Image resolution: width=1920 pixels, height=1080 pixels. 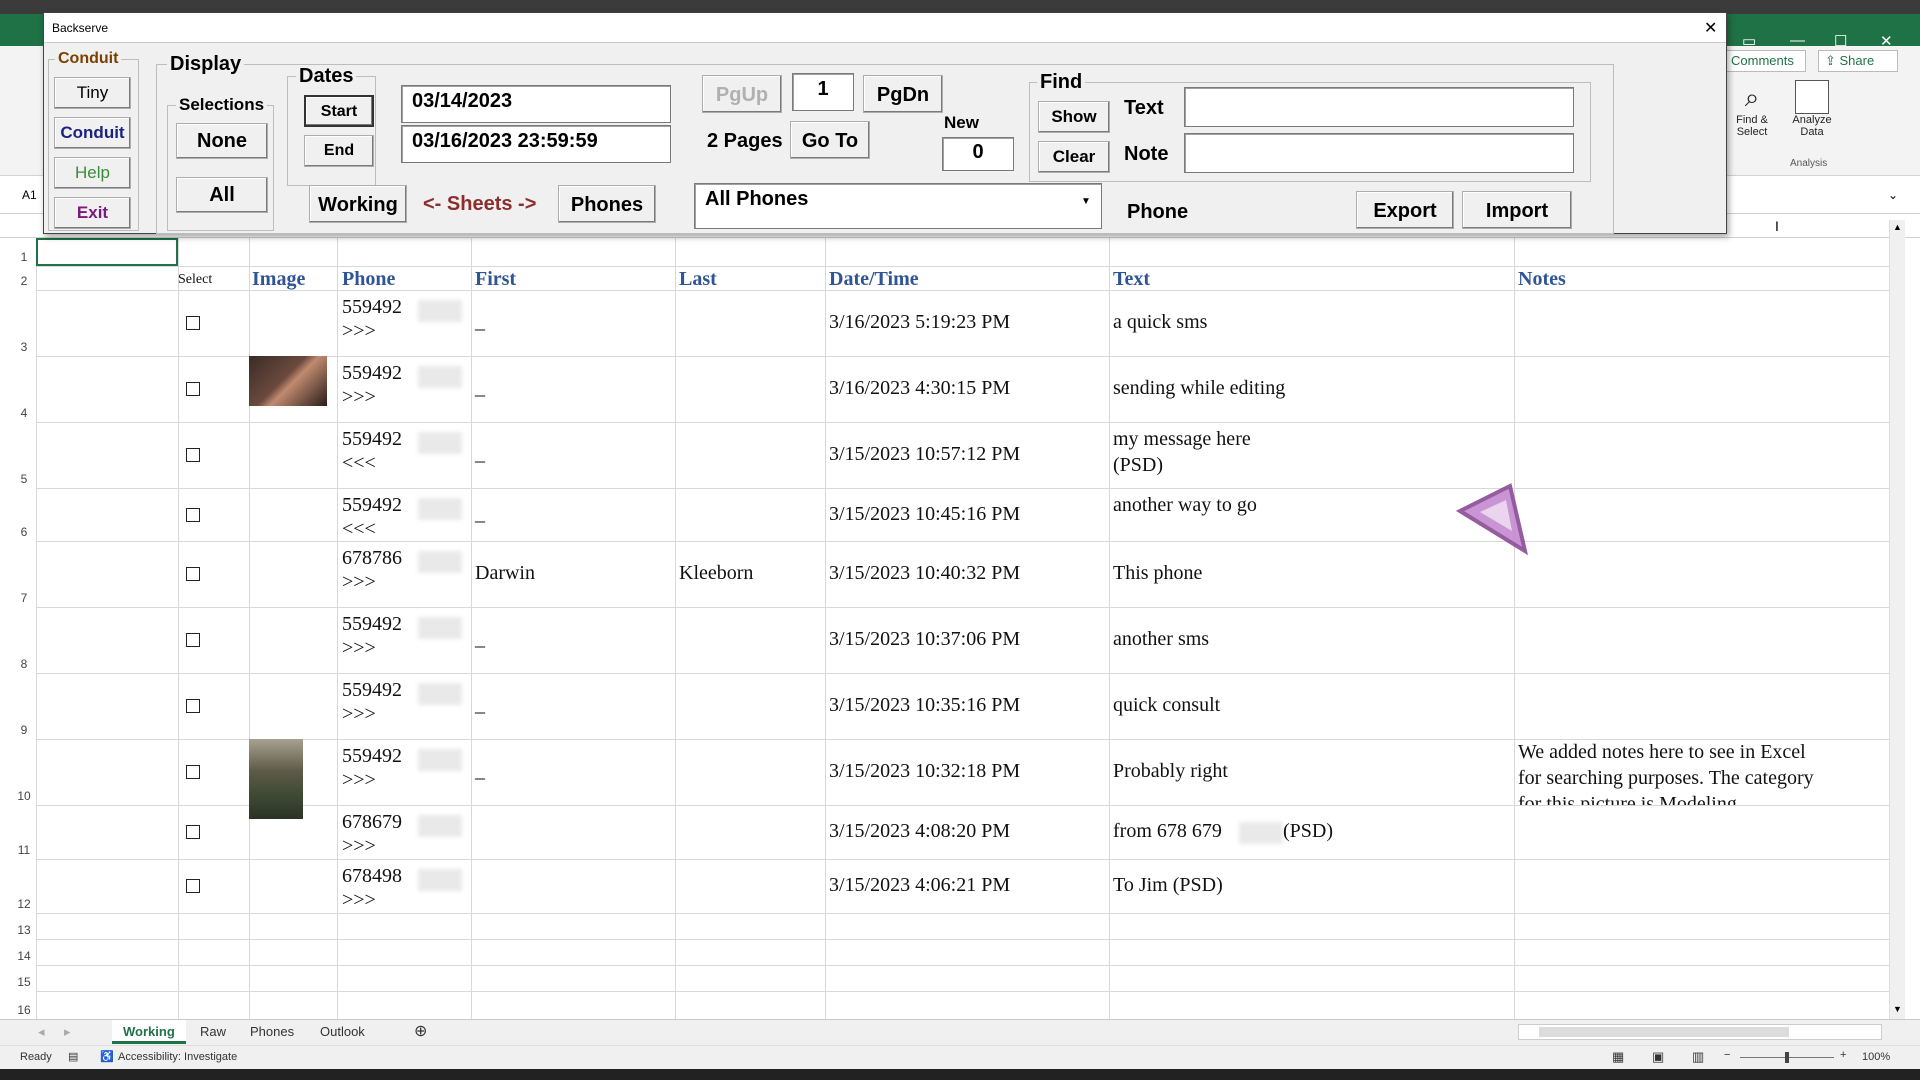 What do you see at coordinates (372, 690) in the screenshot?
I see `phone-cell: 559492` at bounding box center [372, 690].